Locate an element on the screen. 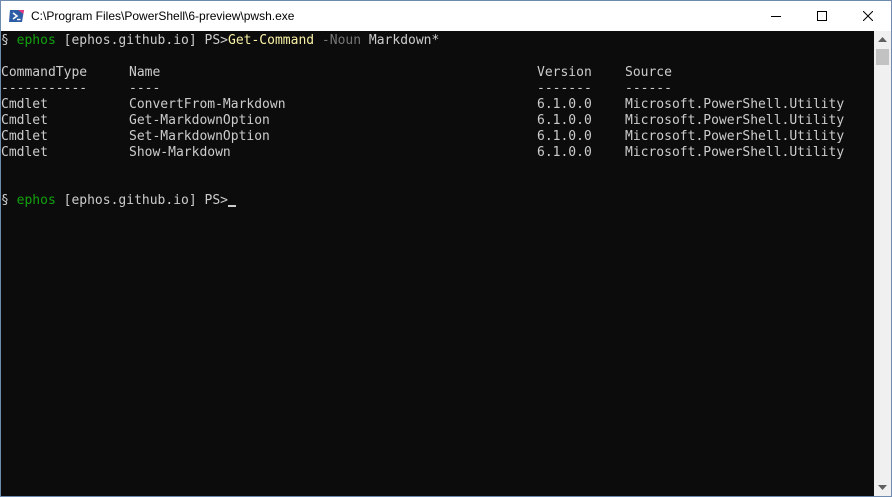  command-name: Get-Command is located at coordinates (271, 40).